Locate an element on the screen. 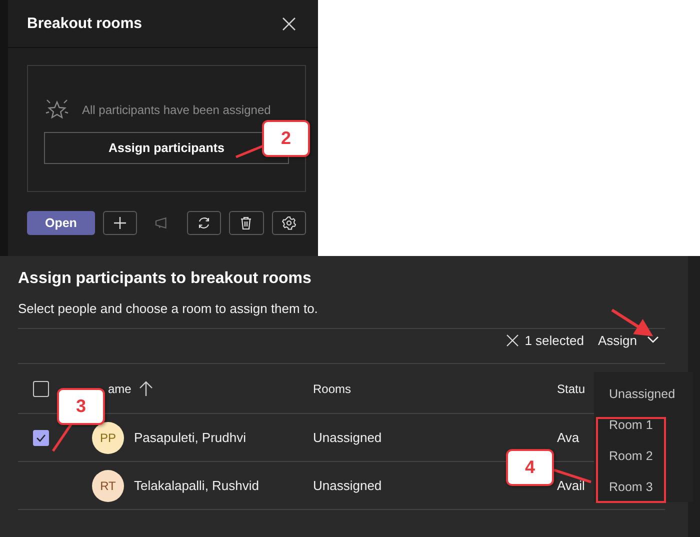 This screenshot has height=537, width=700. selection-count: 1 selected is located at coordinates (554, 340).